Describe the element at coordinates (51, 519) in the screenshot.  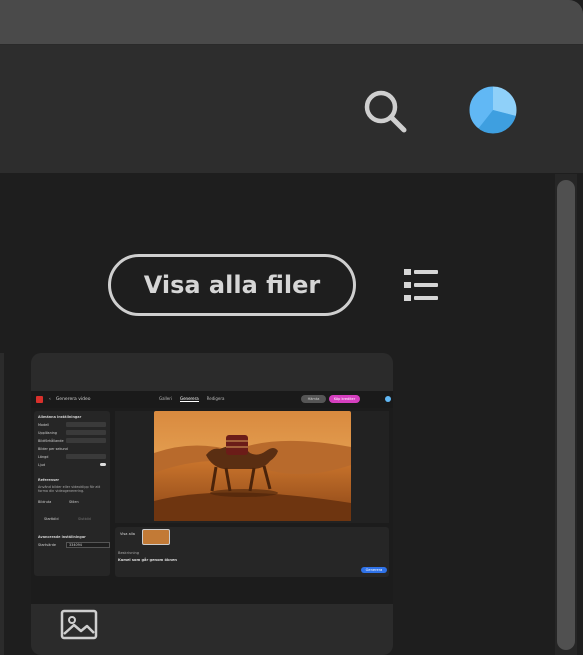
I see `preview-start-frame: Startbild` at that location.